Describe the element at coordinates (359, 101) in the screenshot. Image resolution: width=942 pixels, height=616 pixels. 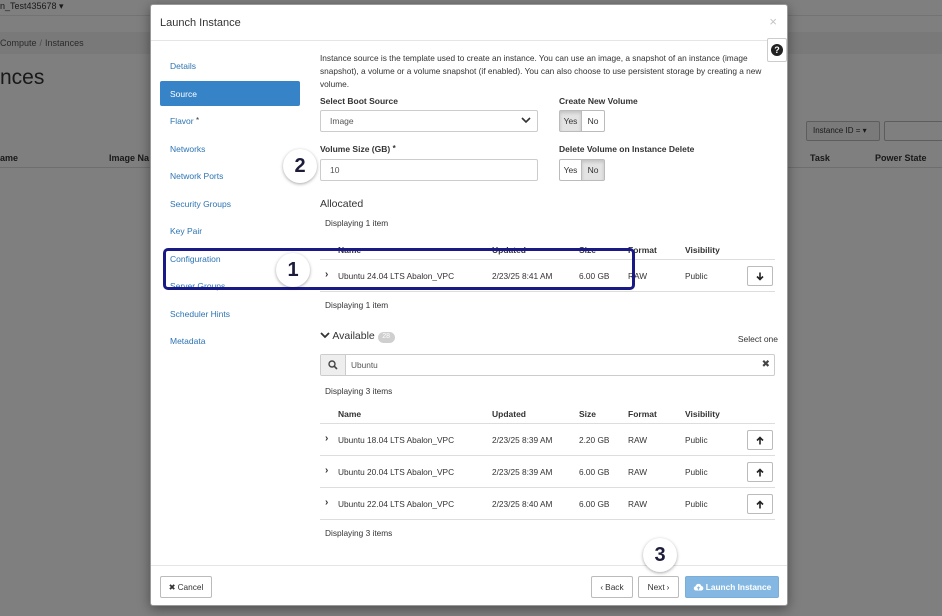
I see `boot-source-label: Select Boot Source` at that location.